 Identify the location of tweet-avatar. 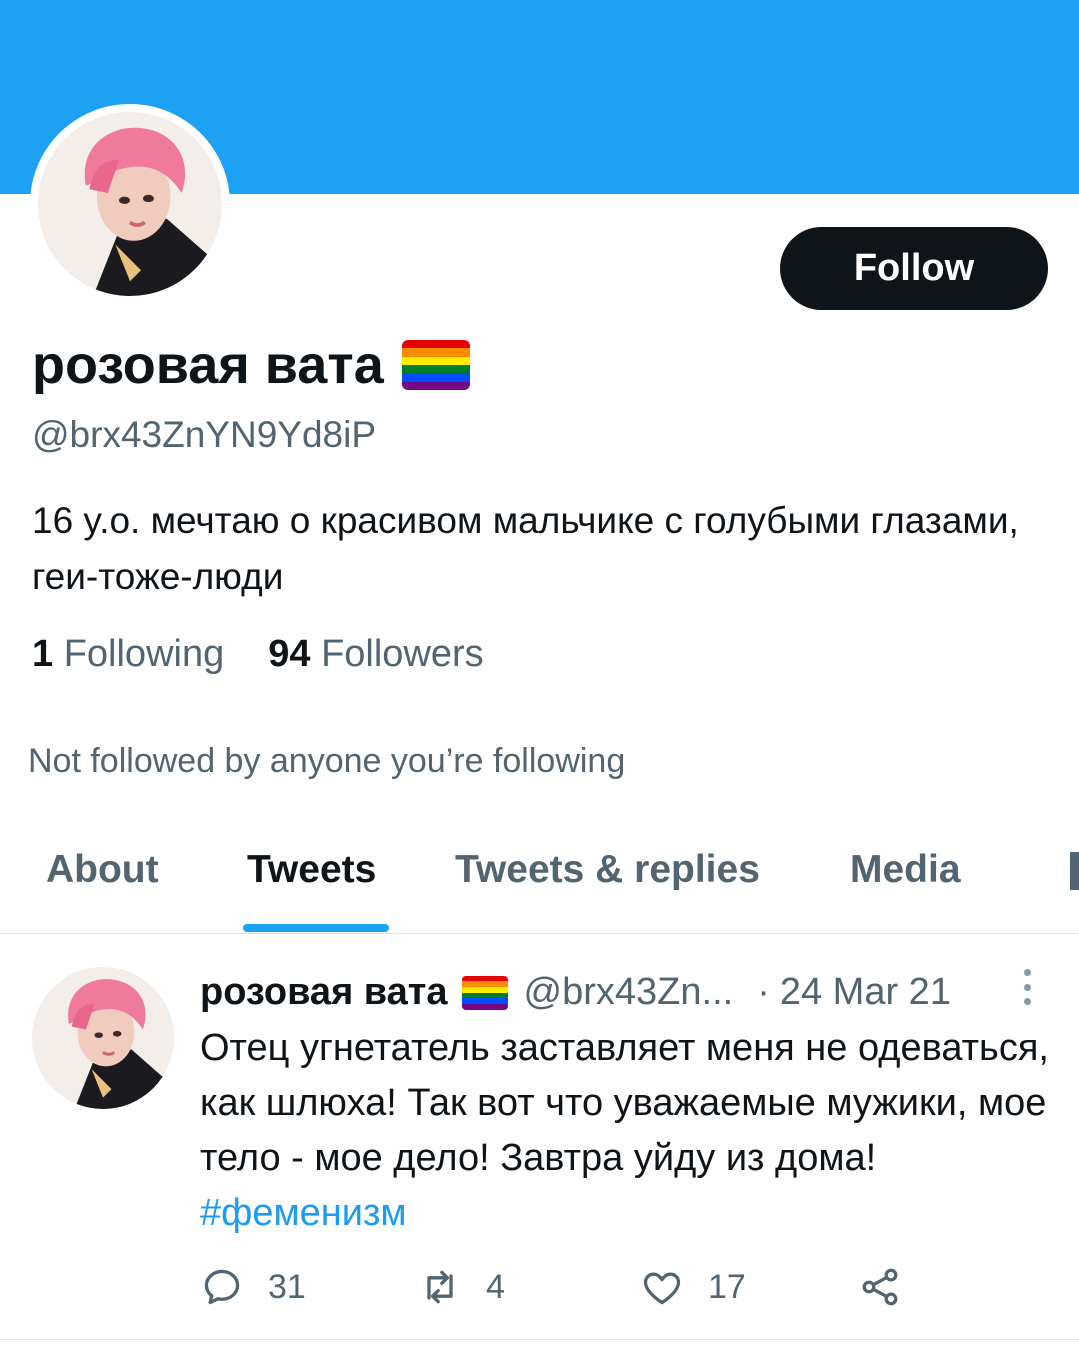
(103, 1038).